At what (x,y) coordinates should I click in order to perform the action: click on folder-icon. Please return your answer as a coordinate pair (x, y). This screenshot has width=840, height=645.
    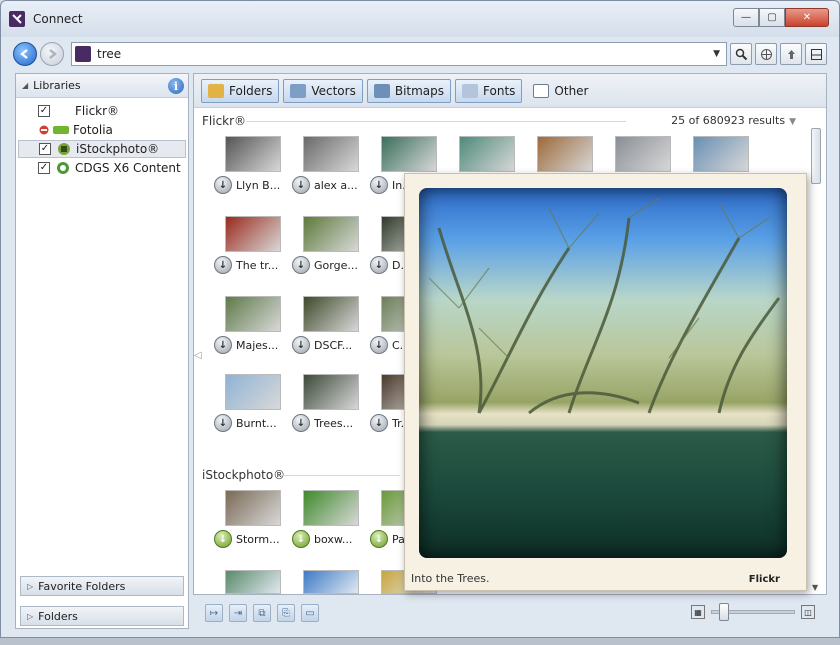
    Looking at the image, I should click on (216, 90).